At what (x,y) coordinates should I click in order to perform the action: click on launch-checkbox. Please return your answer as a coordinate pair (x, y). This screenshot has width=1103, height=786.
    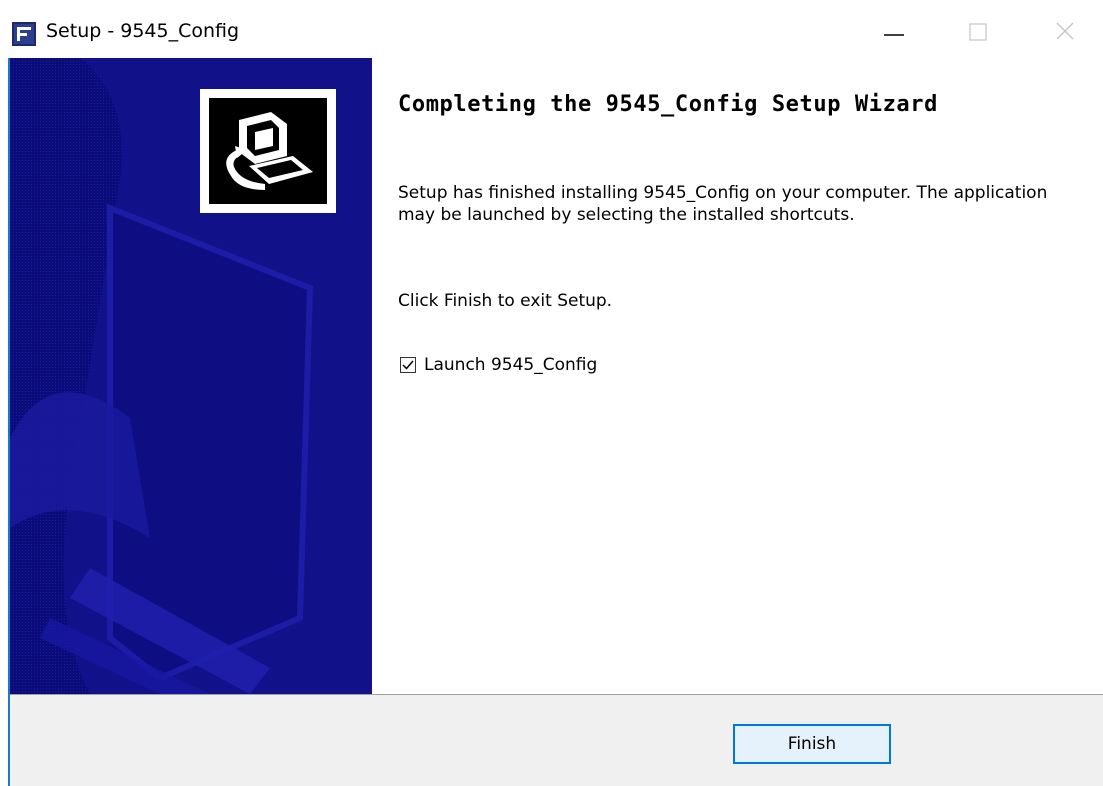
    Looking at the image, I should click on (408, 365).